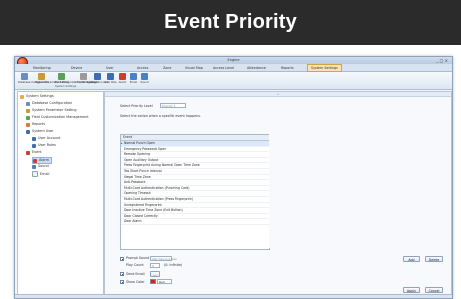 This screenshot has height=299, width=461. Describe the element at coordinates (43, 166) in the screenshot. I see `tree-item-label: Sound` at that location.